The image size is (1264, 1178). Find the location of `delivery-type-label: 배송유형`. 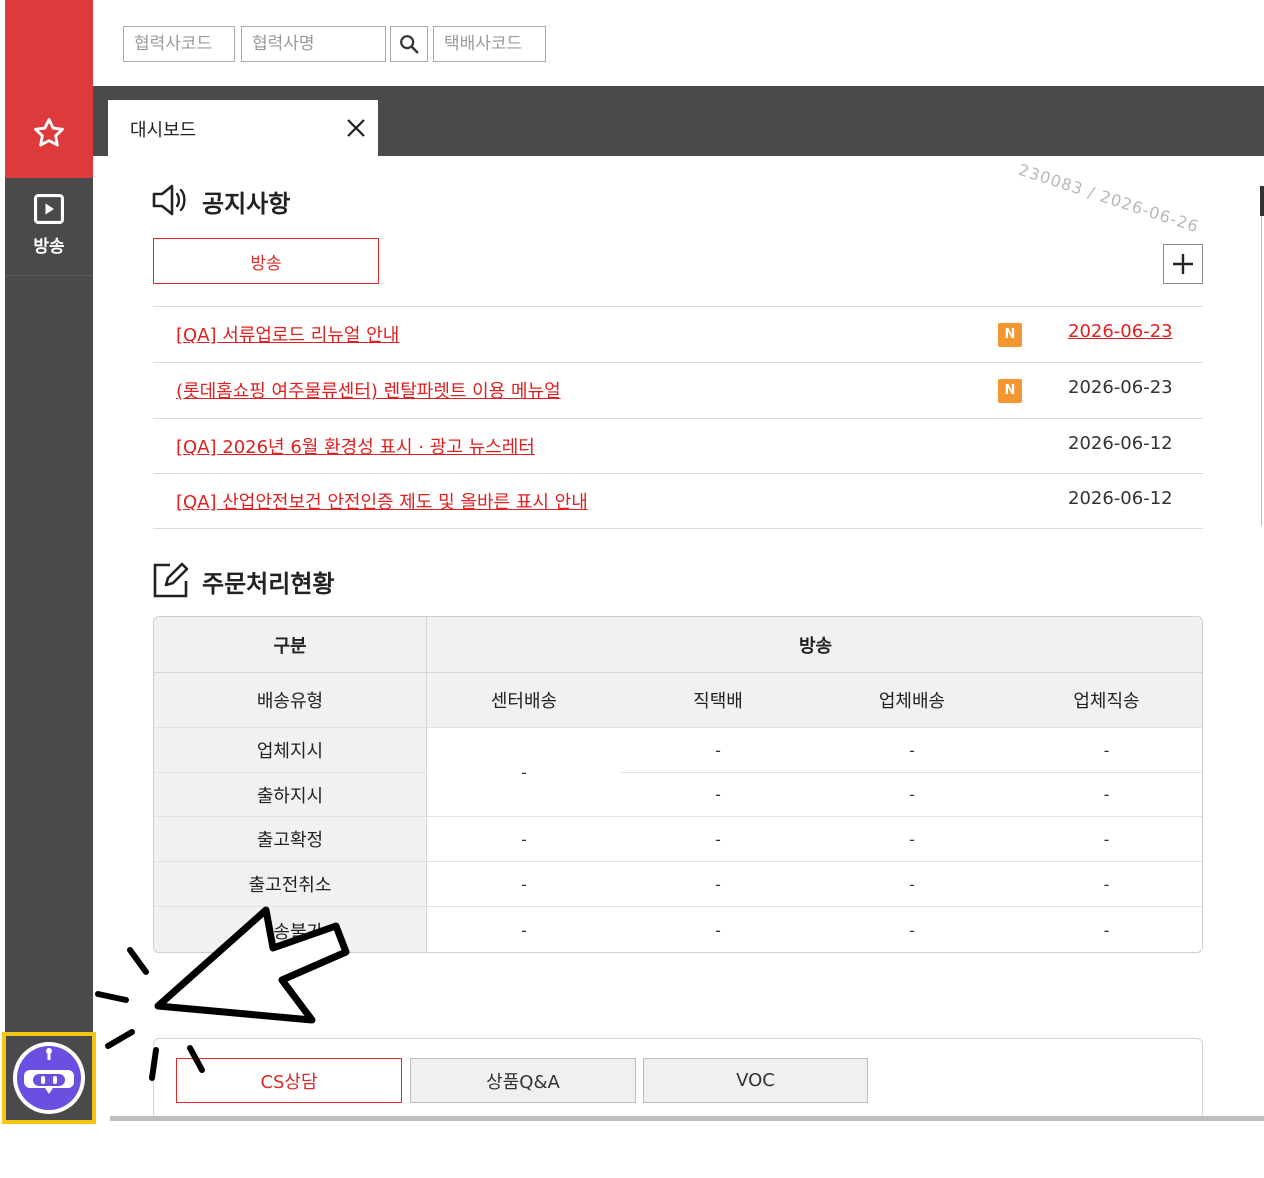

delivery-type-label: 배송유형 is located at coordinates (290, 700).